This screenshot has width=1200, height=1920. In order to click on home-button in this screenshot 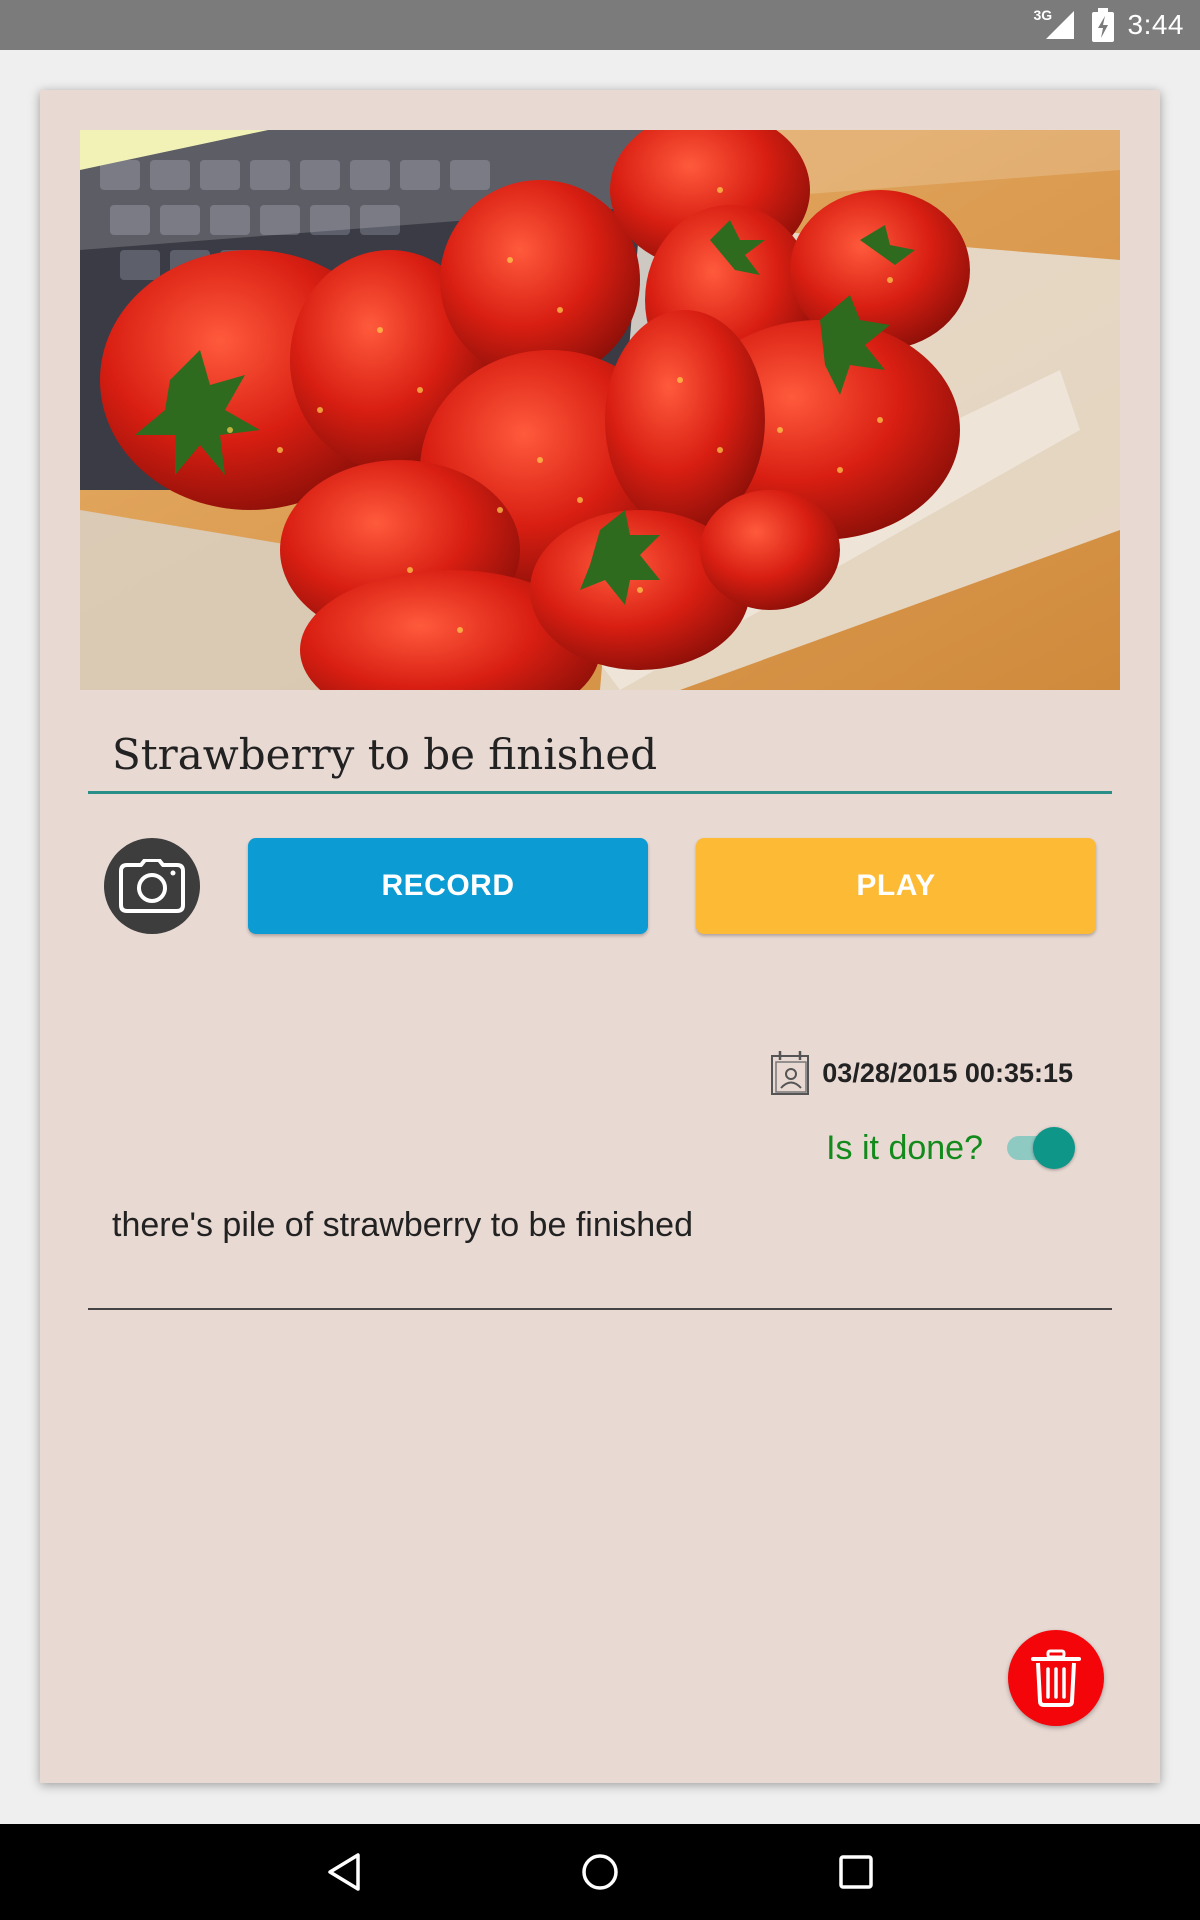, I will do `click(600, 1872)`.